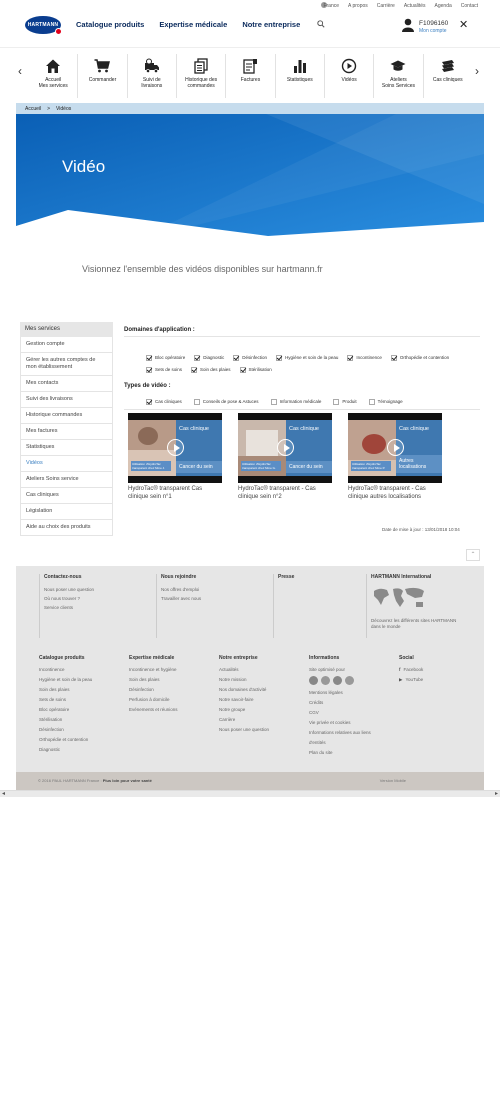  Describe the element at coordinates (84, 680) in the screenshot. I see `footer-link: Hygiène et soin de la peau` at that location.